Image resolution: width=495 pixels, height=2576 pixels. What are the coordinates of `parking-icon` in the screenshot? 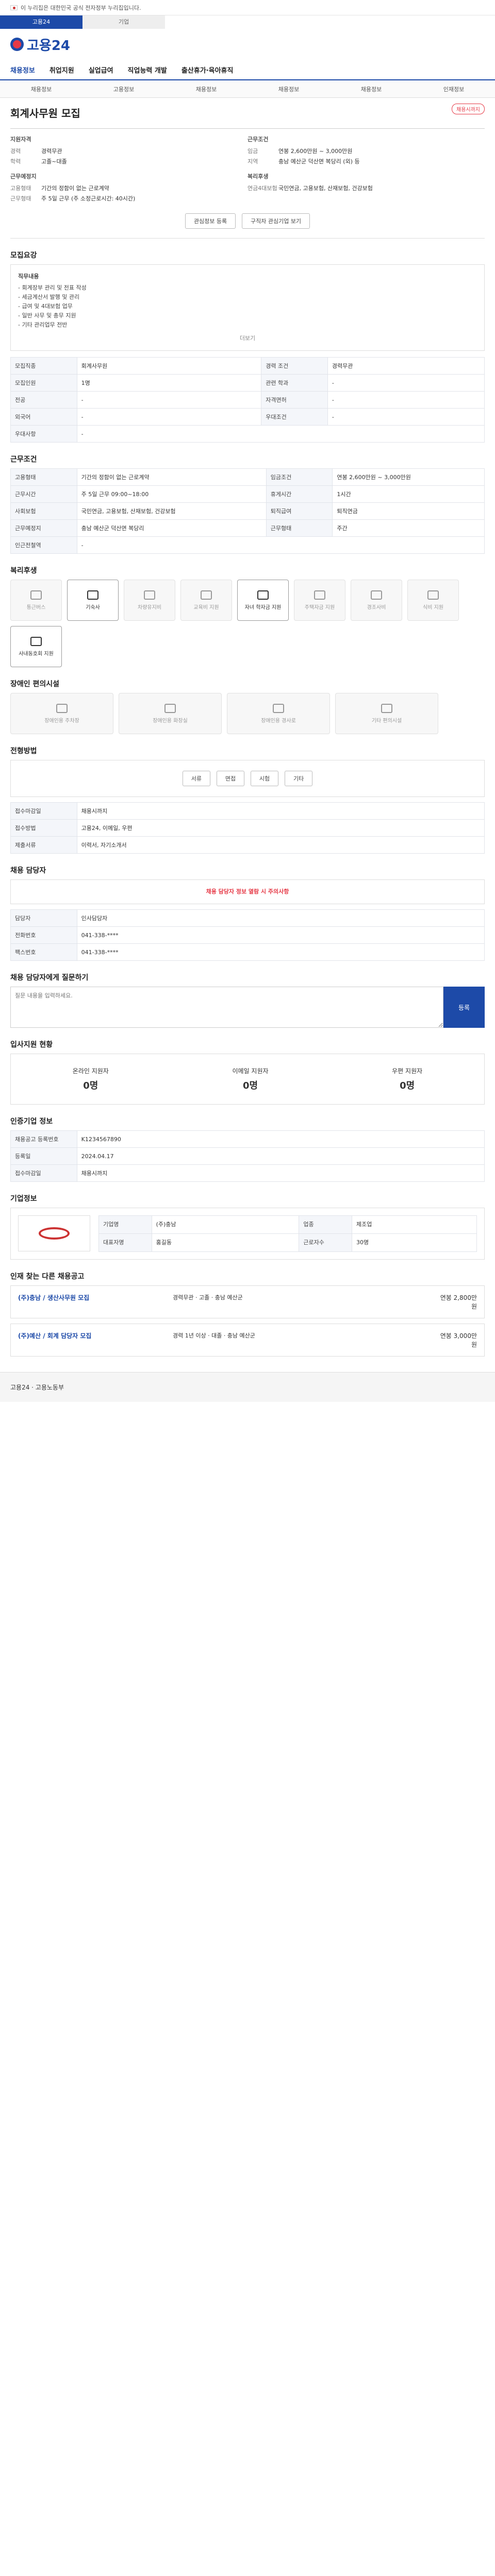 It's located at (62, 708).